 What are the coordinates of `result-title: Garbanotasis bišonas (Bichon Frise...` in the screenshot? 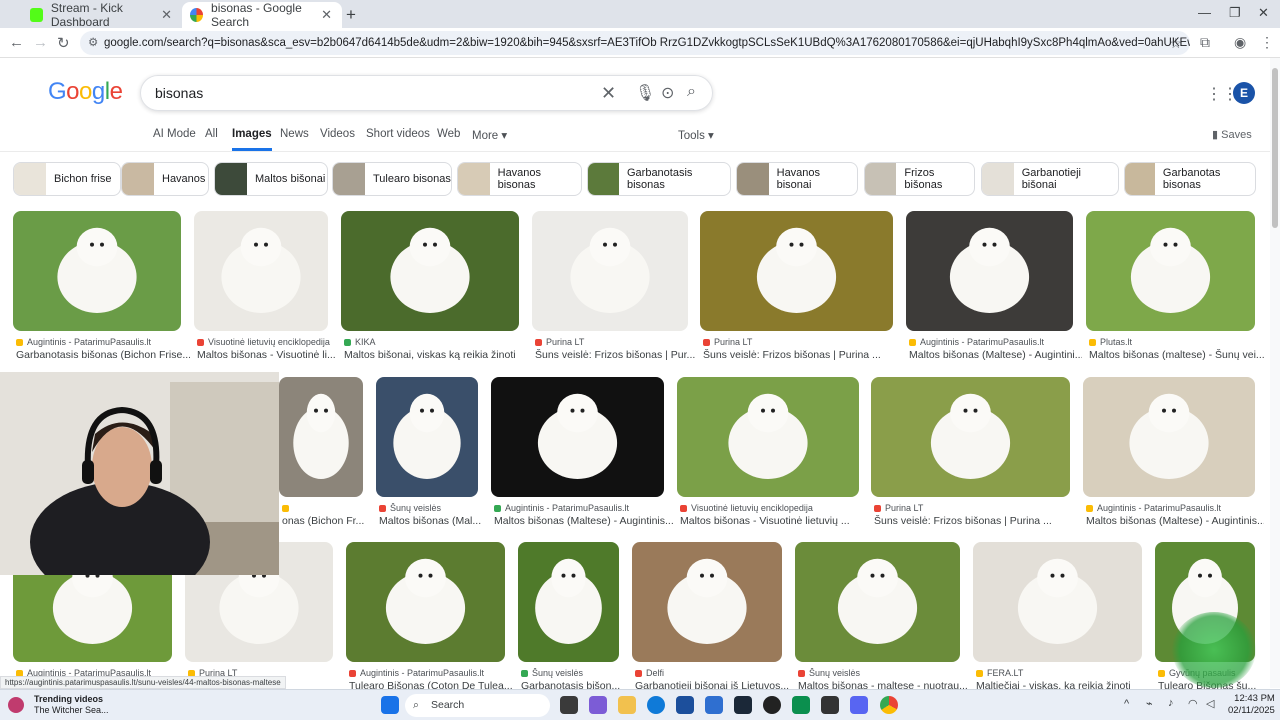 It's located at (103, 355).